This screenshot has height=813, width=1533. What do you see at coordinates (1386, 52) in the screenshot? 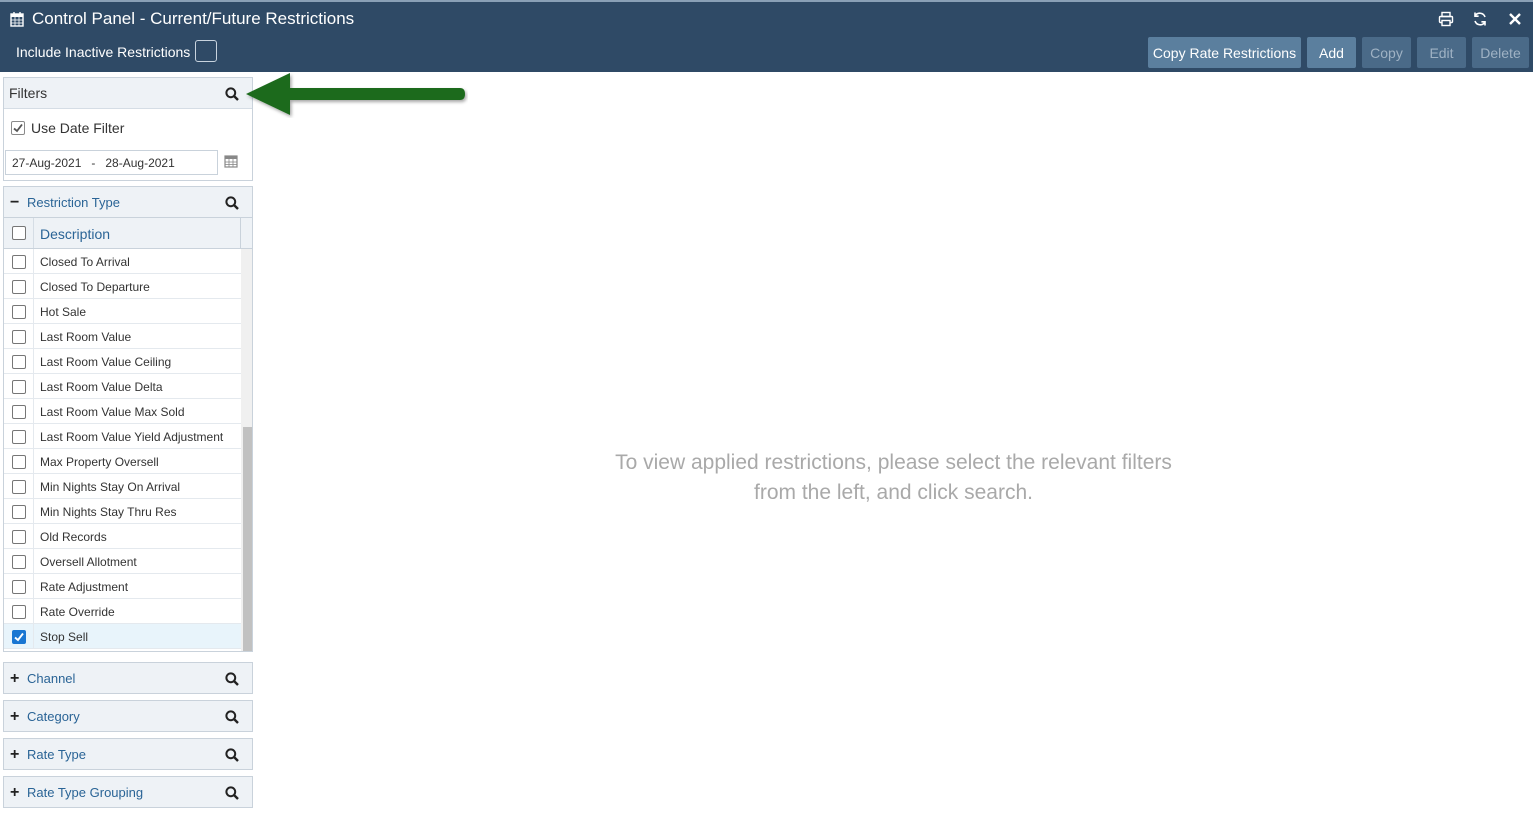
I see `copy-button: Copy` at bounding box center [1386, 52].